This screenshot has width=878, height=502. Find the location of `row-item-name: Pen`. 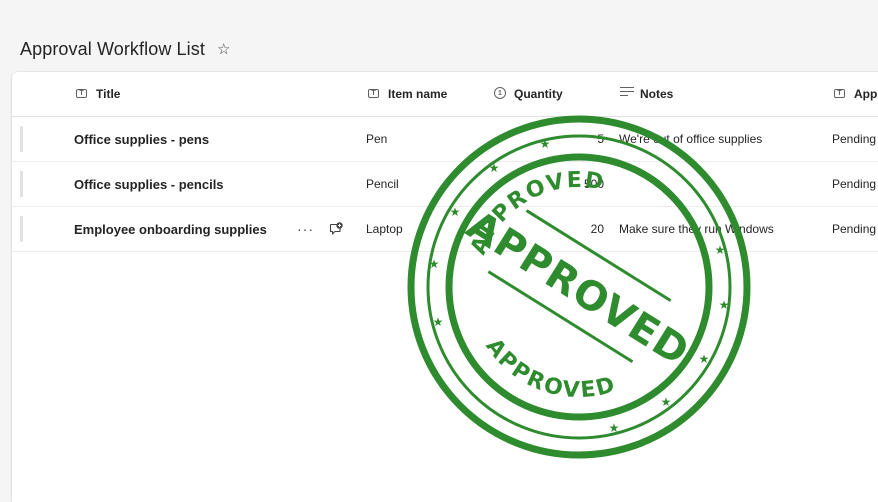

row-item-name: Pen is located at coordinates (377, 139).